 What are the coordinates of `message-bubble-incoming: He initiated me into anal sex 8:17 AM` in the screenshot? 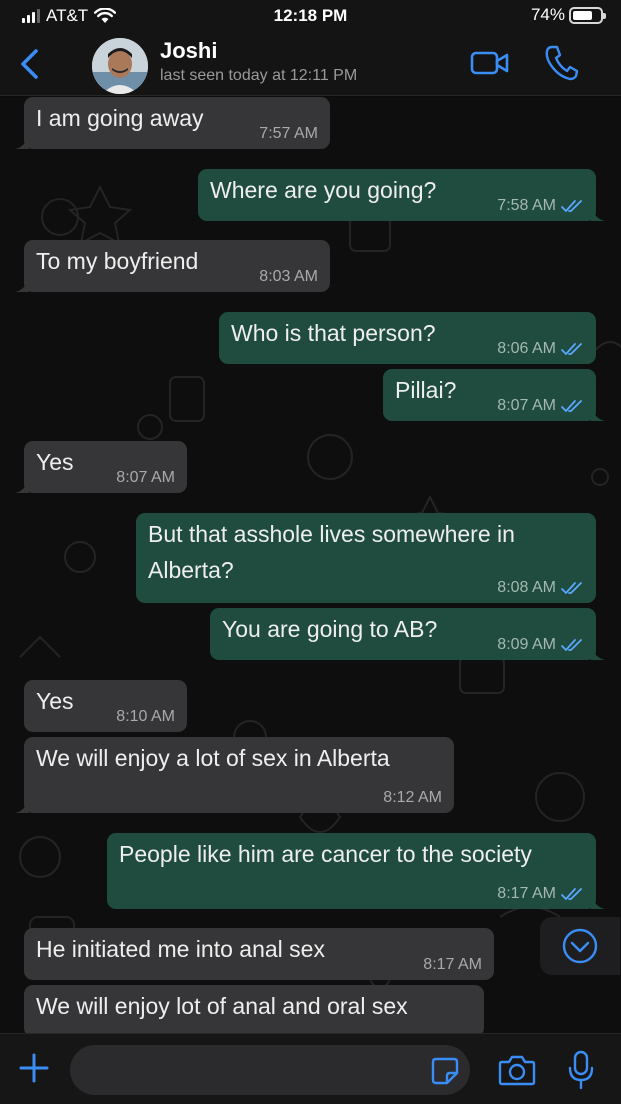 It's located at (259, 954).